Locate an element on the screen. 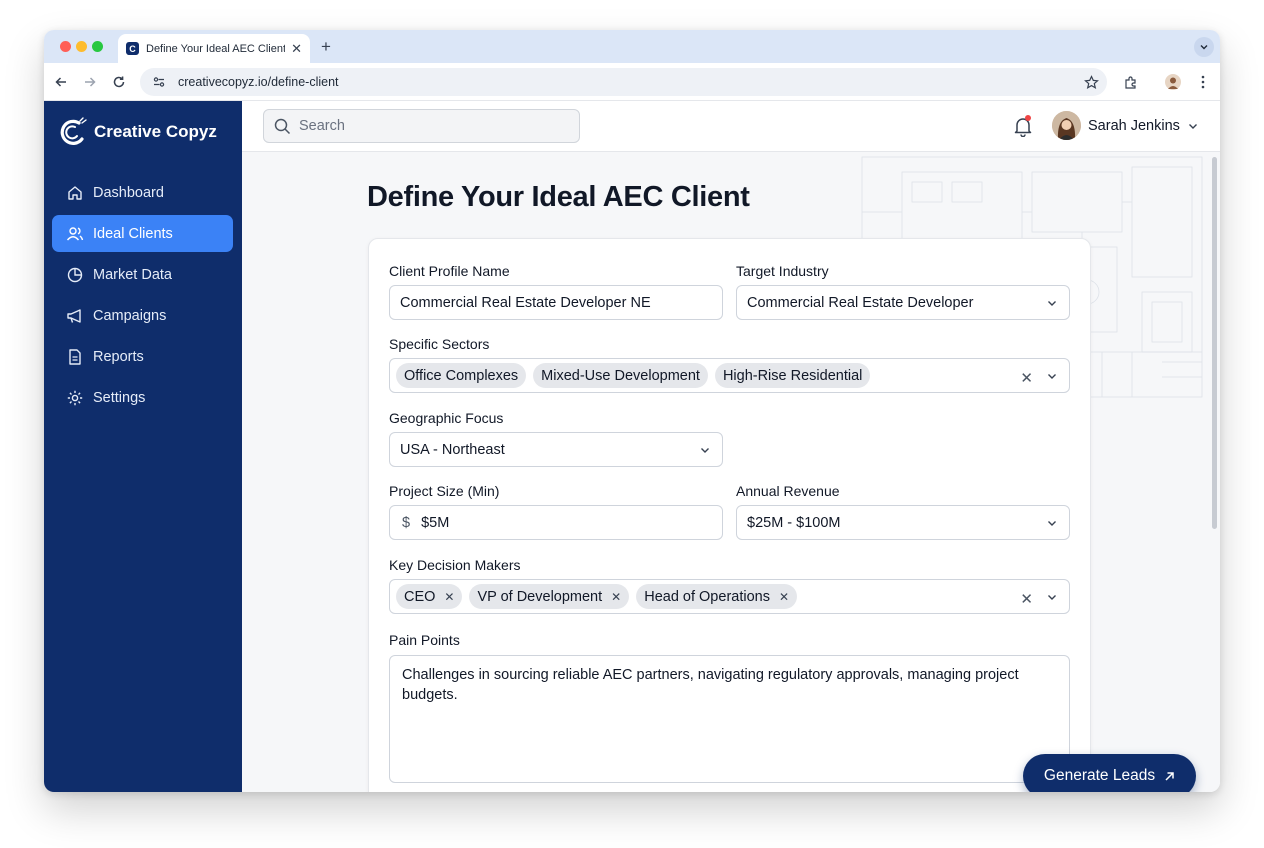  notification-badge is located at coordinates (1028, 118).